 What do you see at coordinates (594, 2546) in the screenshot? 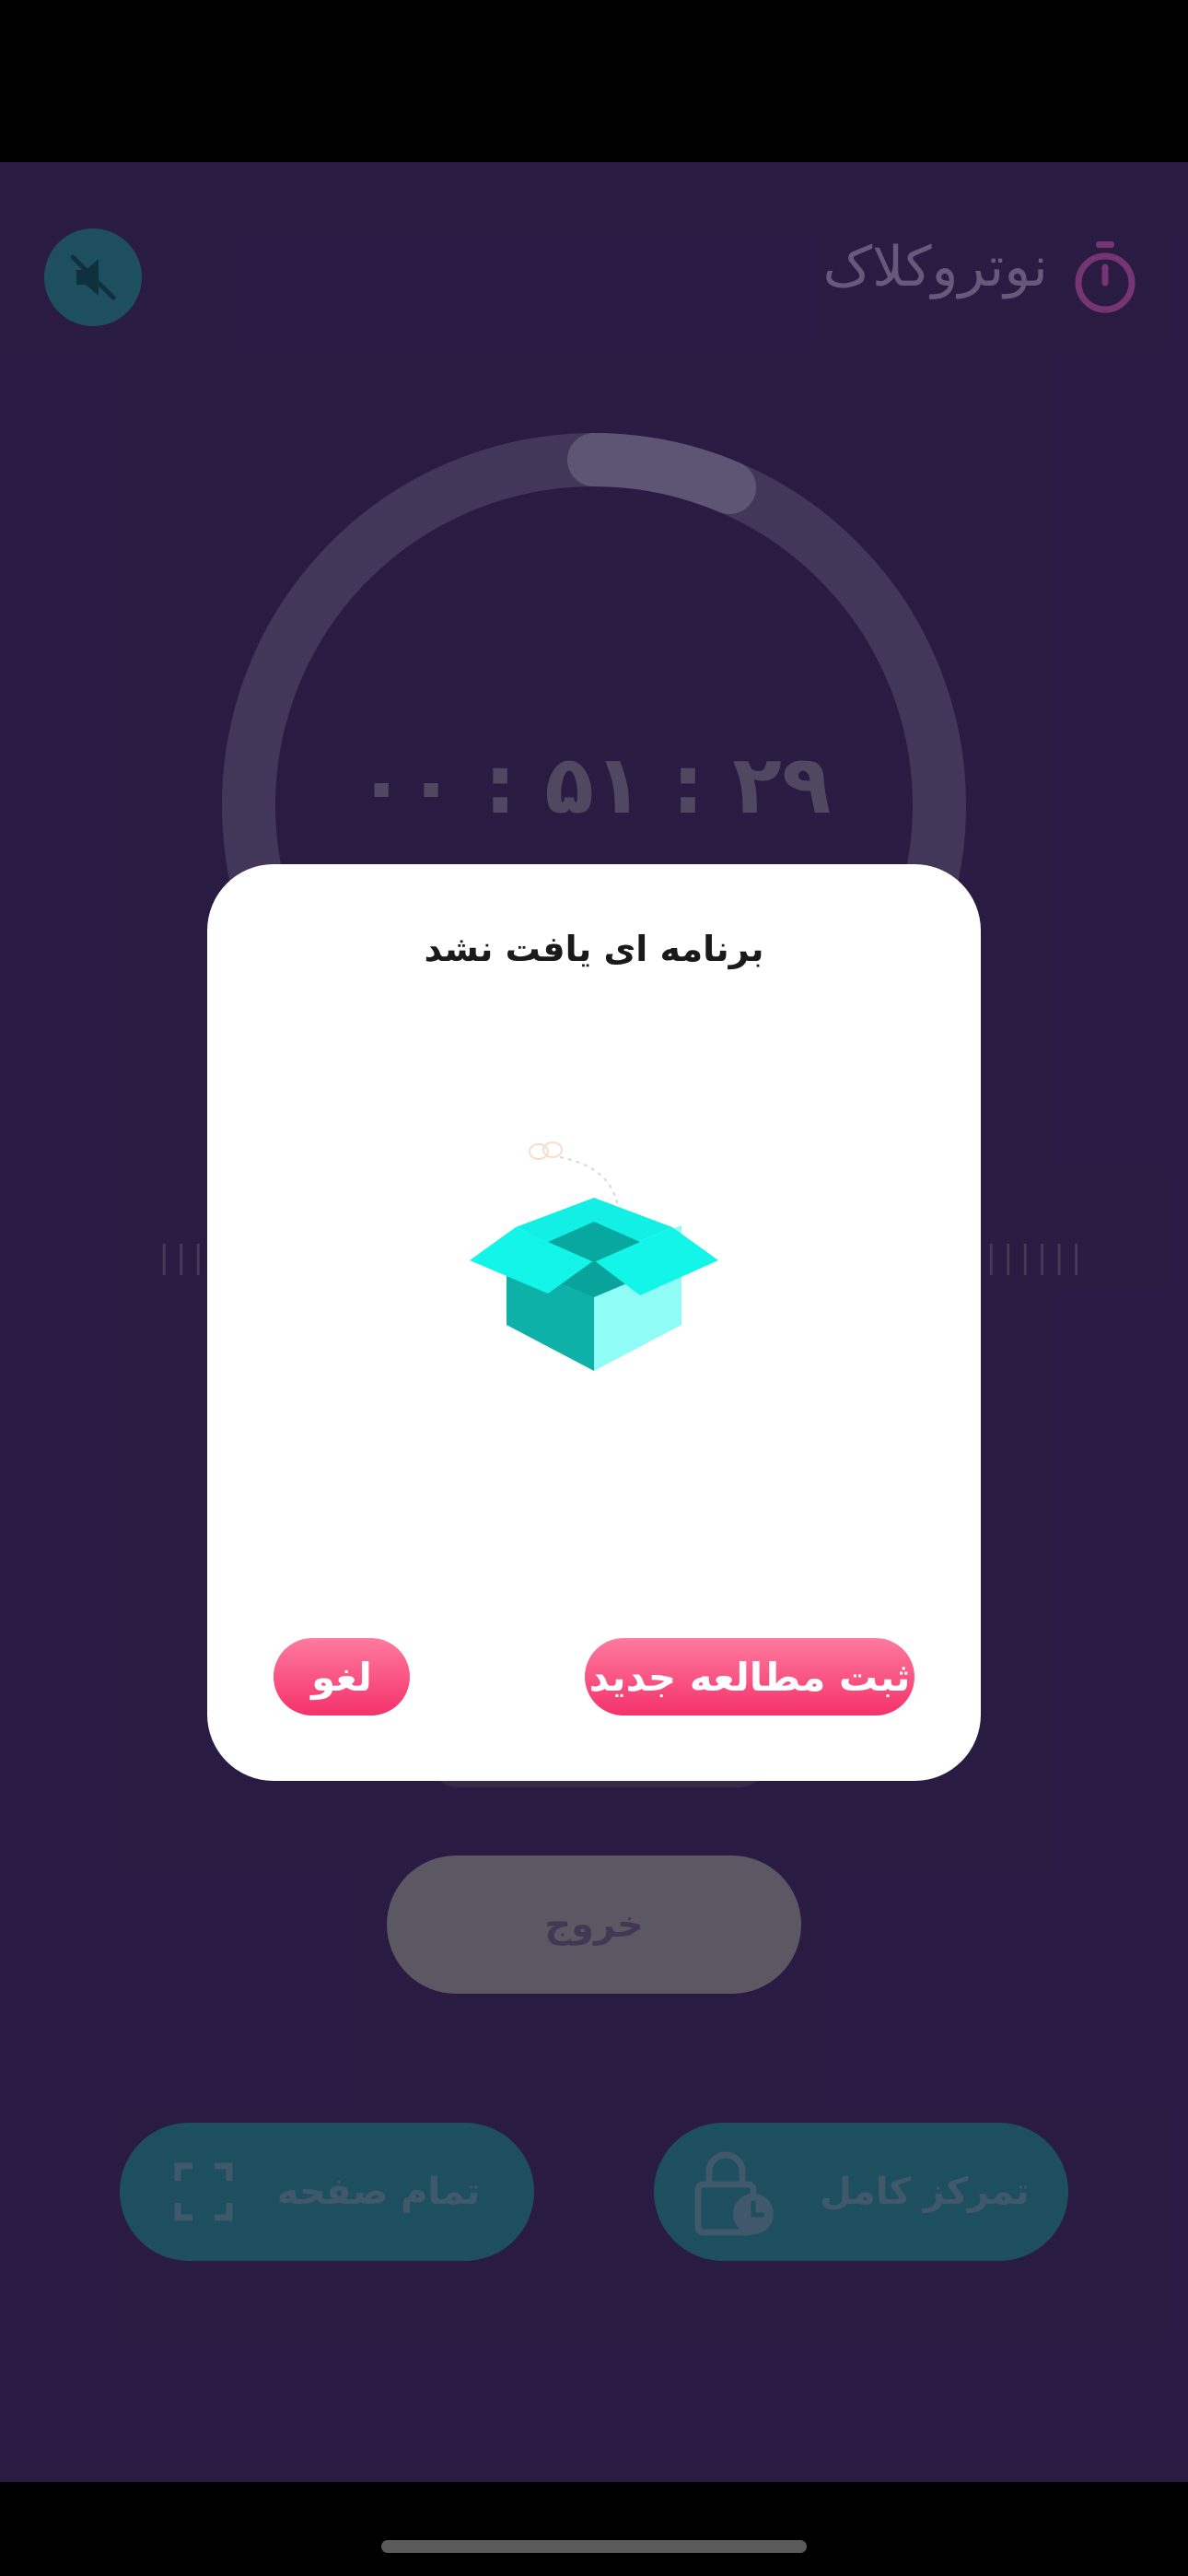
I see `home-indicator` at bounding box center [594, 2546].